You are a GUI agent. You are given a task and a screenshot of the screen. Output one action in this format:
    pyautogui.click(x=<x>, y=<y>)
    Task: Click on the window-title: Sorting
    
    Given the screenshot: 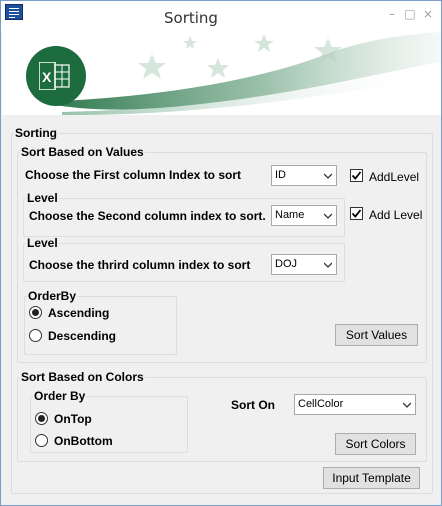 What is the action you would take?
    pyautogui.click(x=191, y=18)
    